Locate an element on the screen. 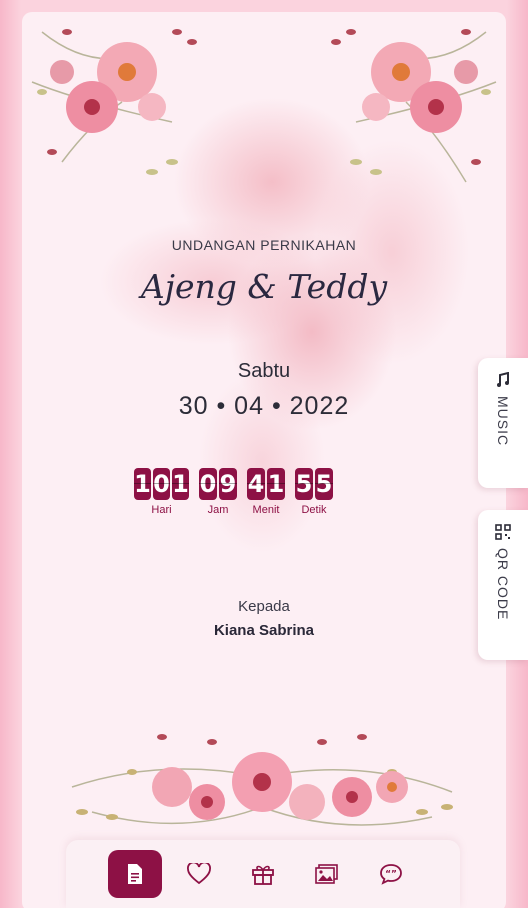 The height and width of the screenshot is (908, 528). chat-quote-icon: “” is located at coordinates (391, 874).